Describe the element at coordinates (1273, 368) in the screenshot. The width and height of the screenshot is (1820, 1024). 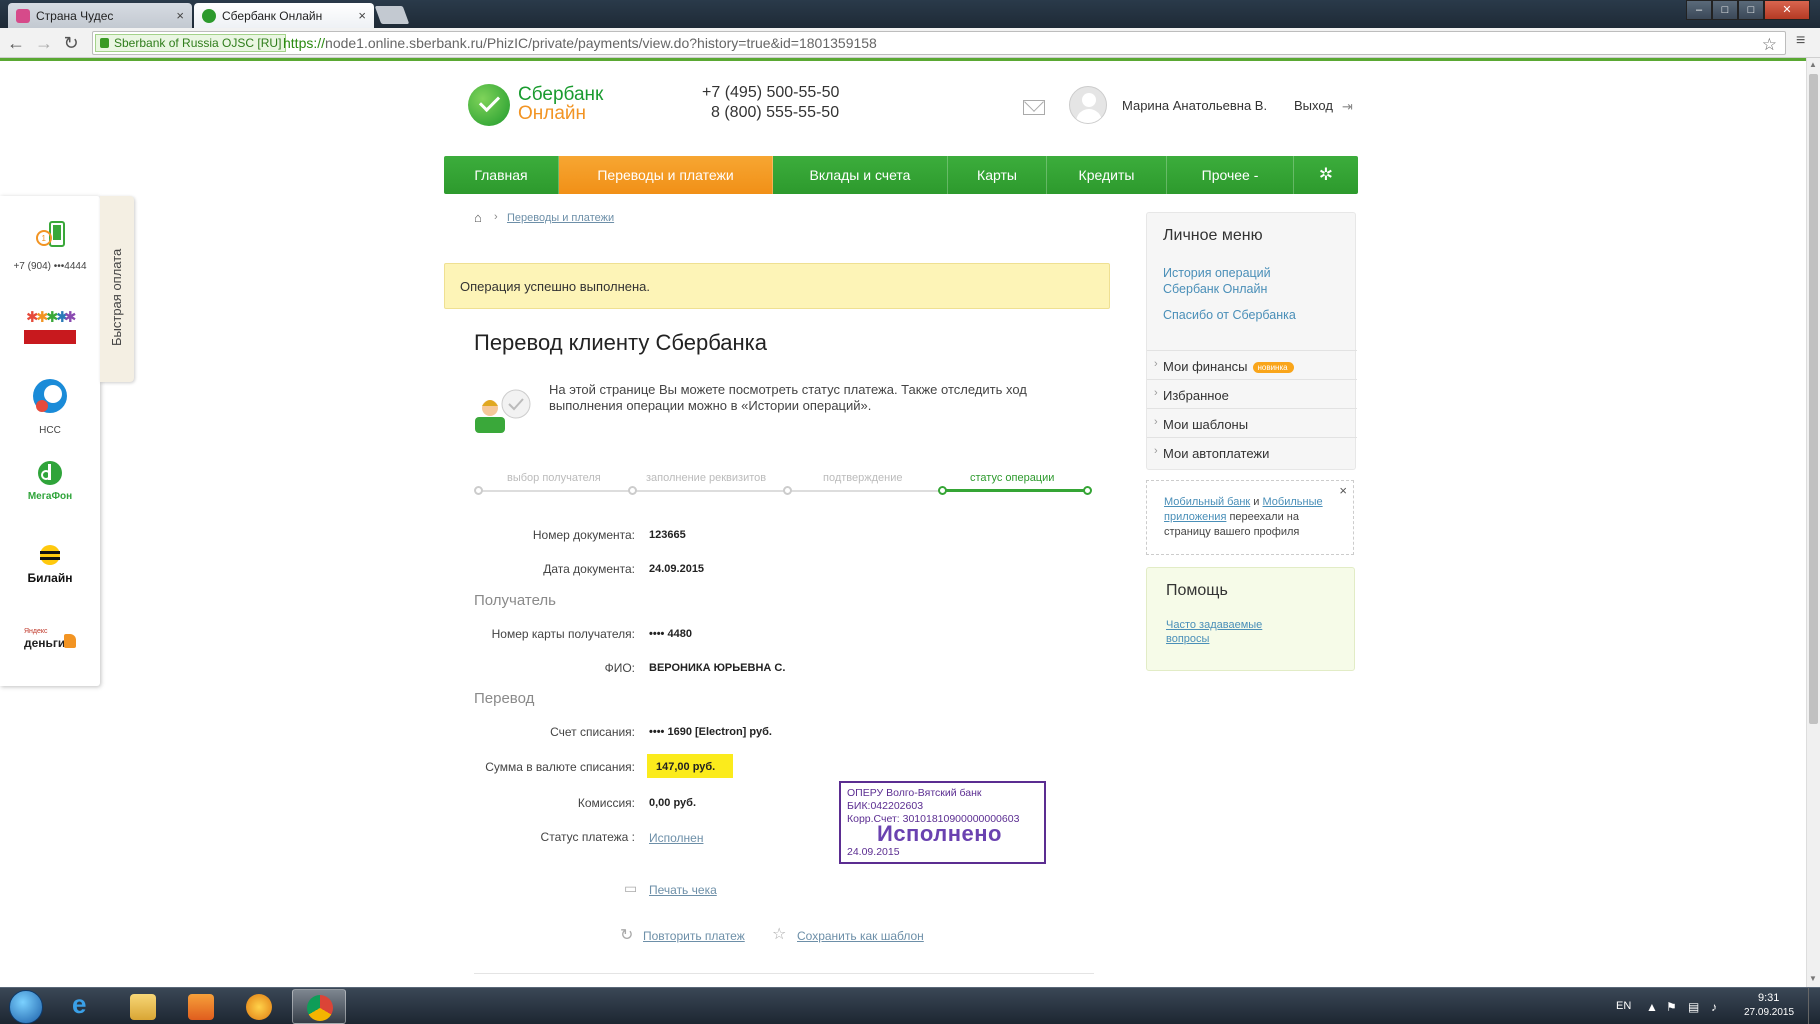
I see `new-badge: новинка` at that location.